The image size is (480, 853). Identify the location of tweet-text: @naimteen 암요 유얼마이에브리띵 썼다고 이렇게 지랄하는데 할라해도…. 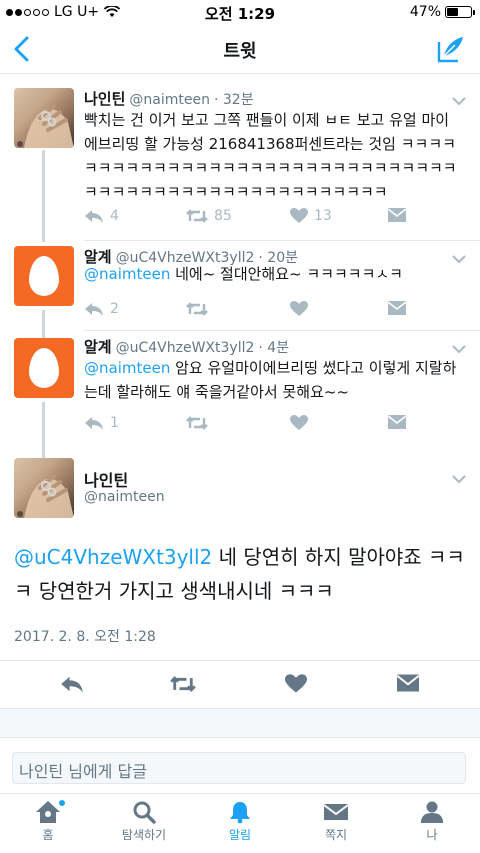
(275, 380).